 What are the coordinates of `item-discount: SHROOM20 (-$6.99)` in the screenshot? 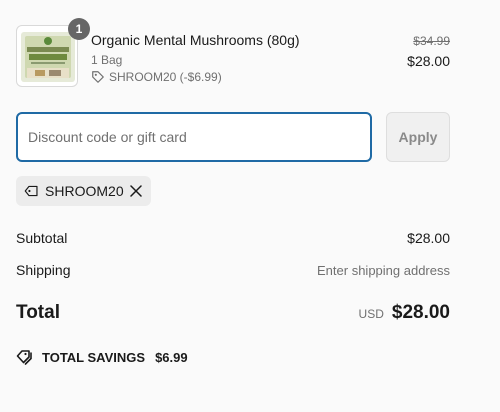 It's located at (156, 77).